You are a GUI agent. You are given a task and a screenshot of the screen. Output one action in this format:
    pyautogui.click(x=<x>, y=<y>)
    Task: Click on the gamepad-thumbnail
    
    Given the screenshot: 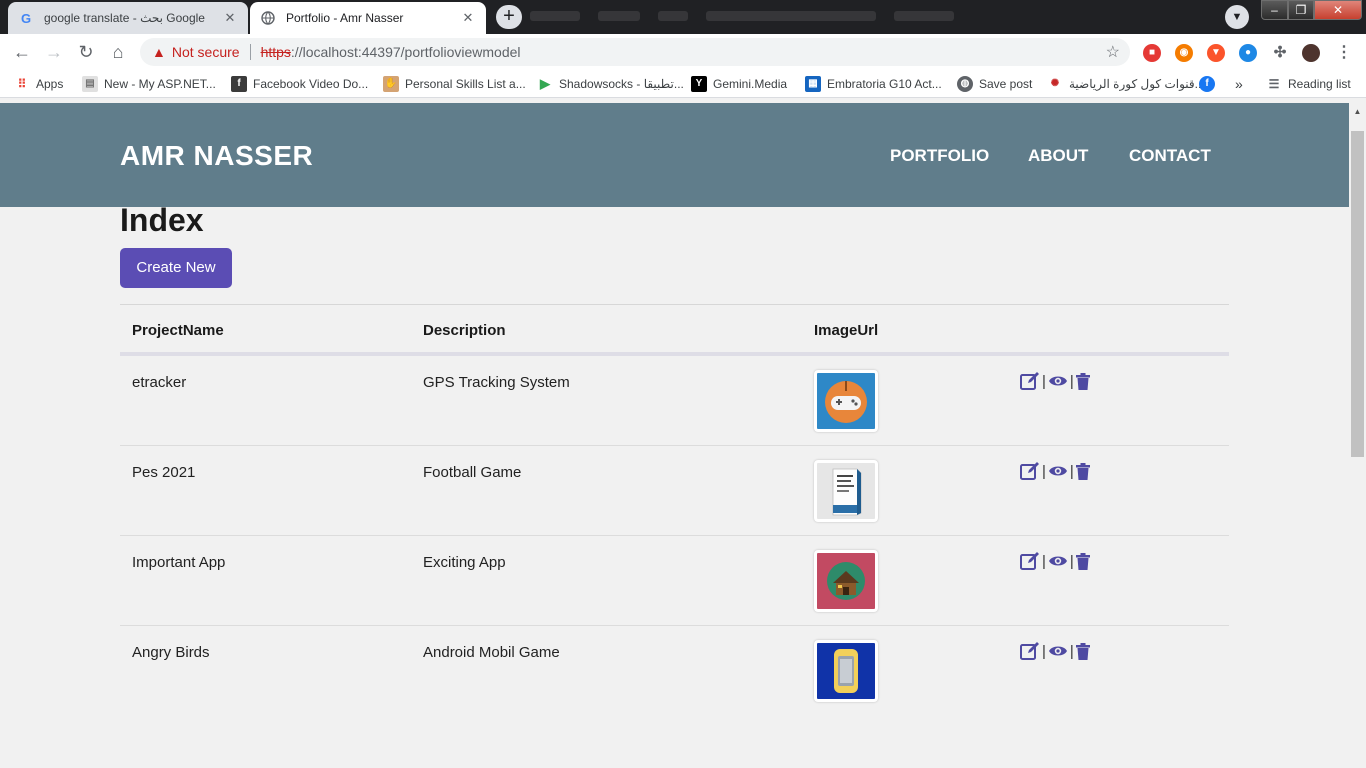 What is the action you would take?
    pyautogui.click(x=846, y=401)
    